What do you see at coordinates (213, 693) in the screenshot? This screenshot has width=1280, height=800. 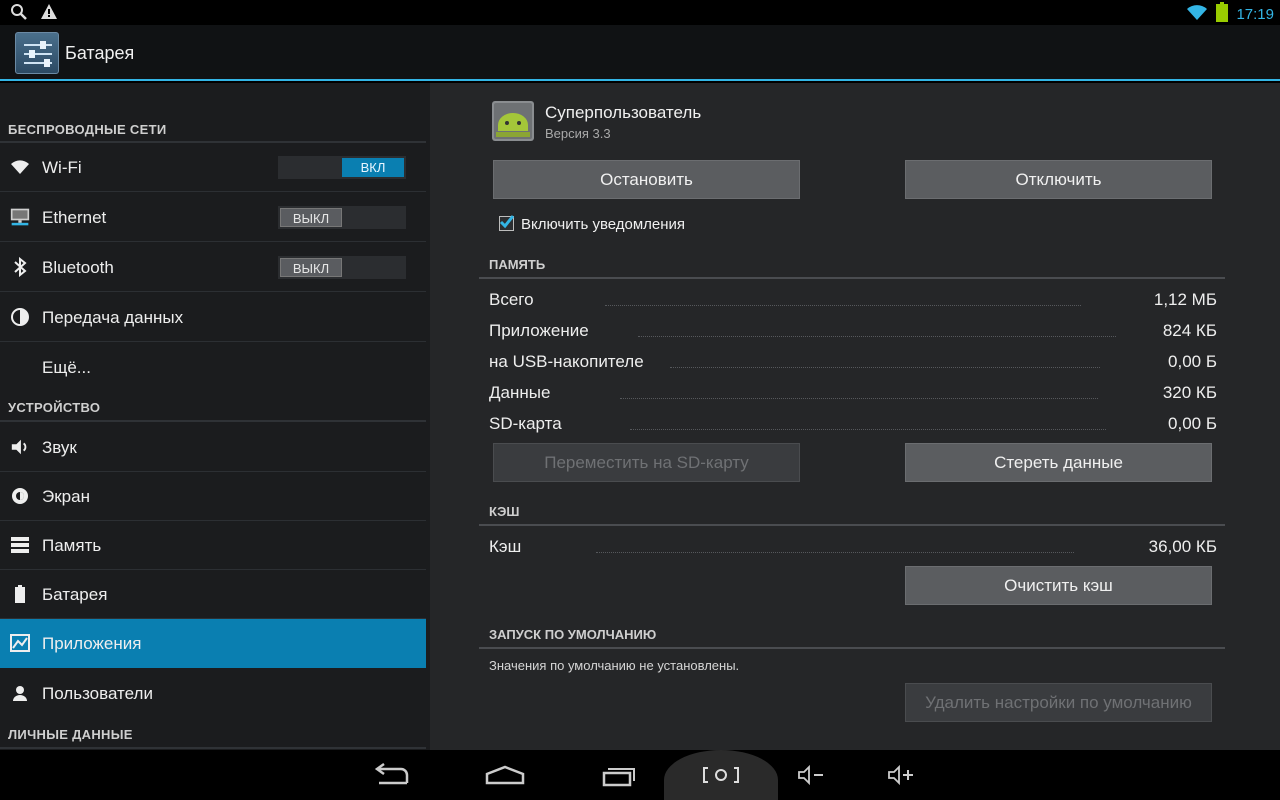 I see `sidebar-item-users: Пользователи` at bounding box center [213, 693].